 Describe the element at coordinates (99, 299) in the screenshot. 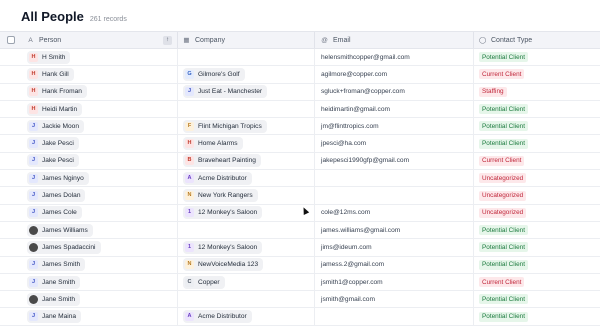

I see `person-cell: Jane Smith` at that location.